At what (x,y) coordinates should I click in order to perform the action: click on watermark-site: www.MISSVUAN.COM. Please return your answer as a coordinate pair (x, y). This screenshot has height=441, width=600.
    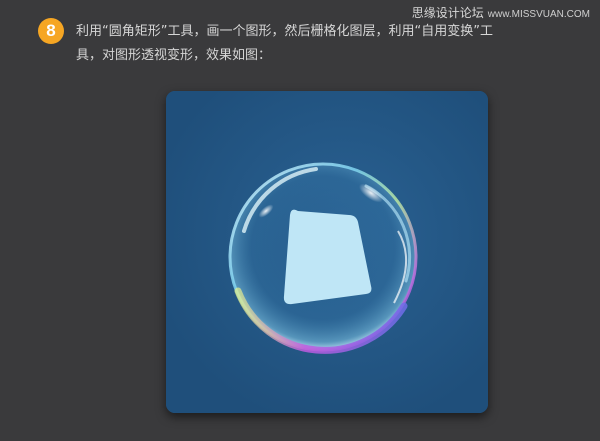
    Looking at the image, I should click on (538, 14).